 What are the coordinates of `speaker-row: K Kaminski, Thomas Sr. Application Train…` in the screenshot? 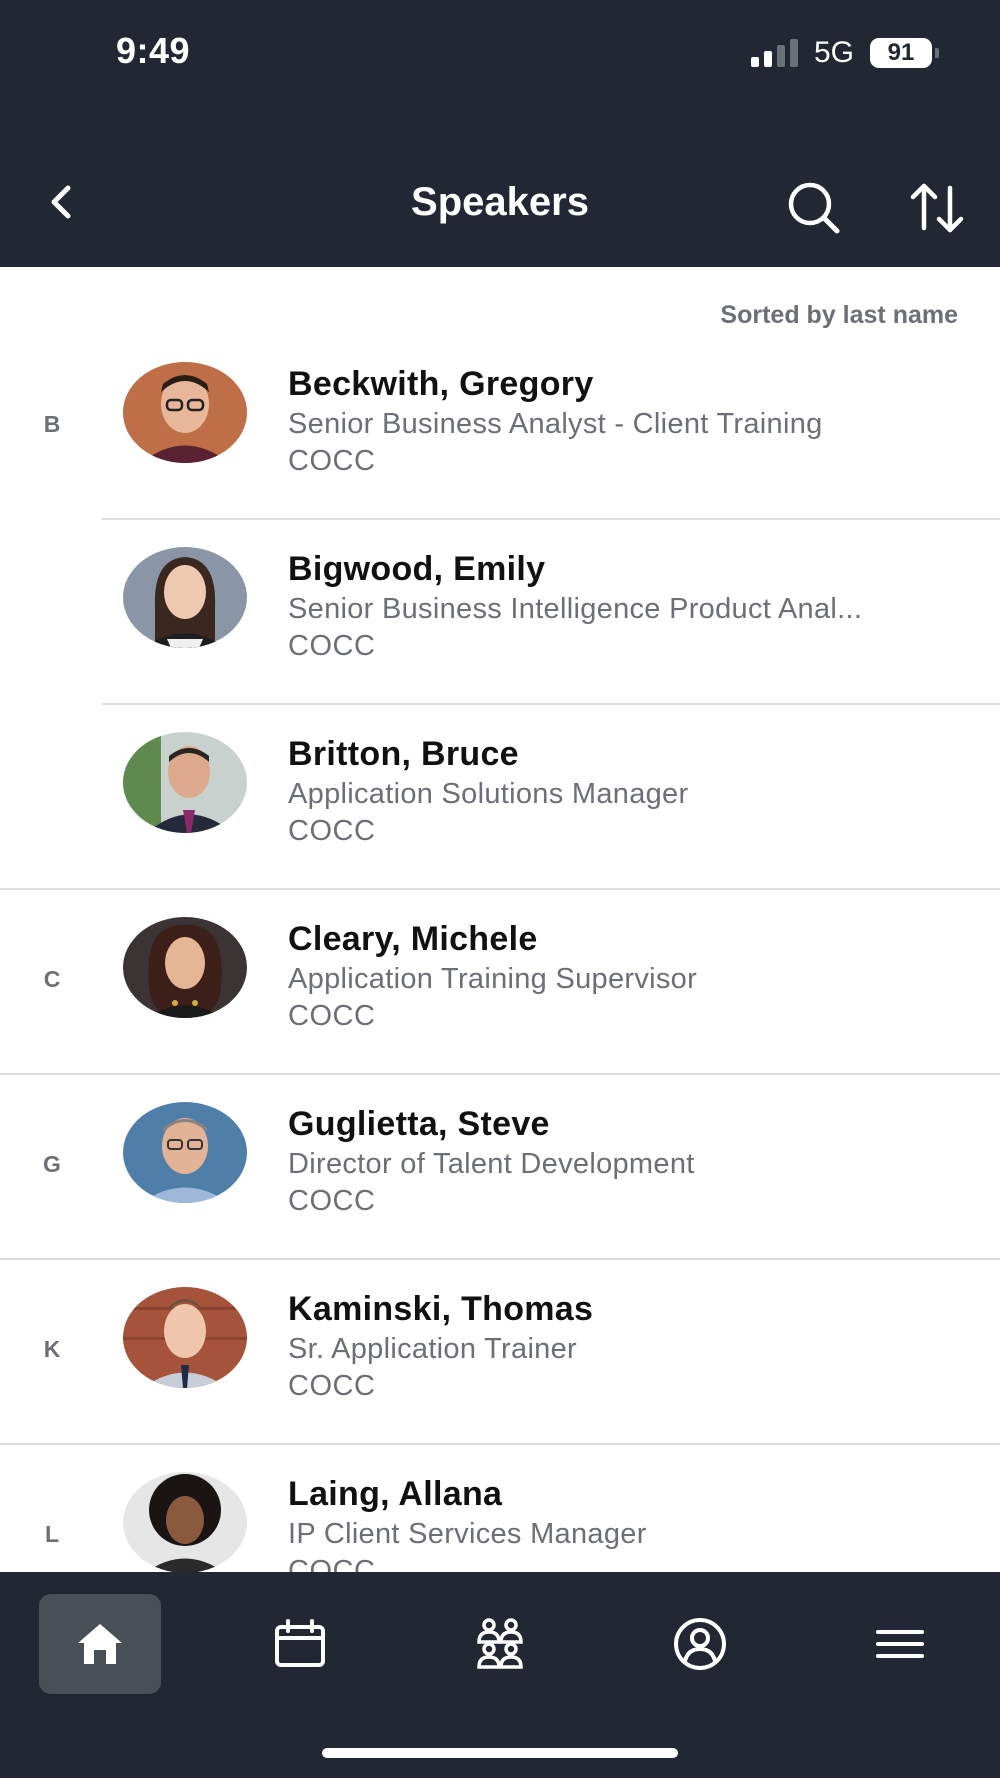 It's located at (500, 1352).